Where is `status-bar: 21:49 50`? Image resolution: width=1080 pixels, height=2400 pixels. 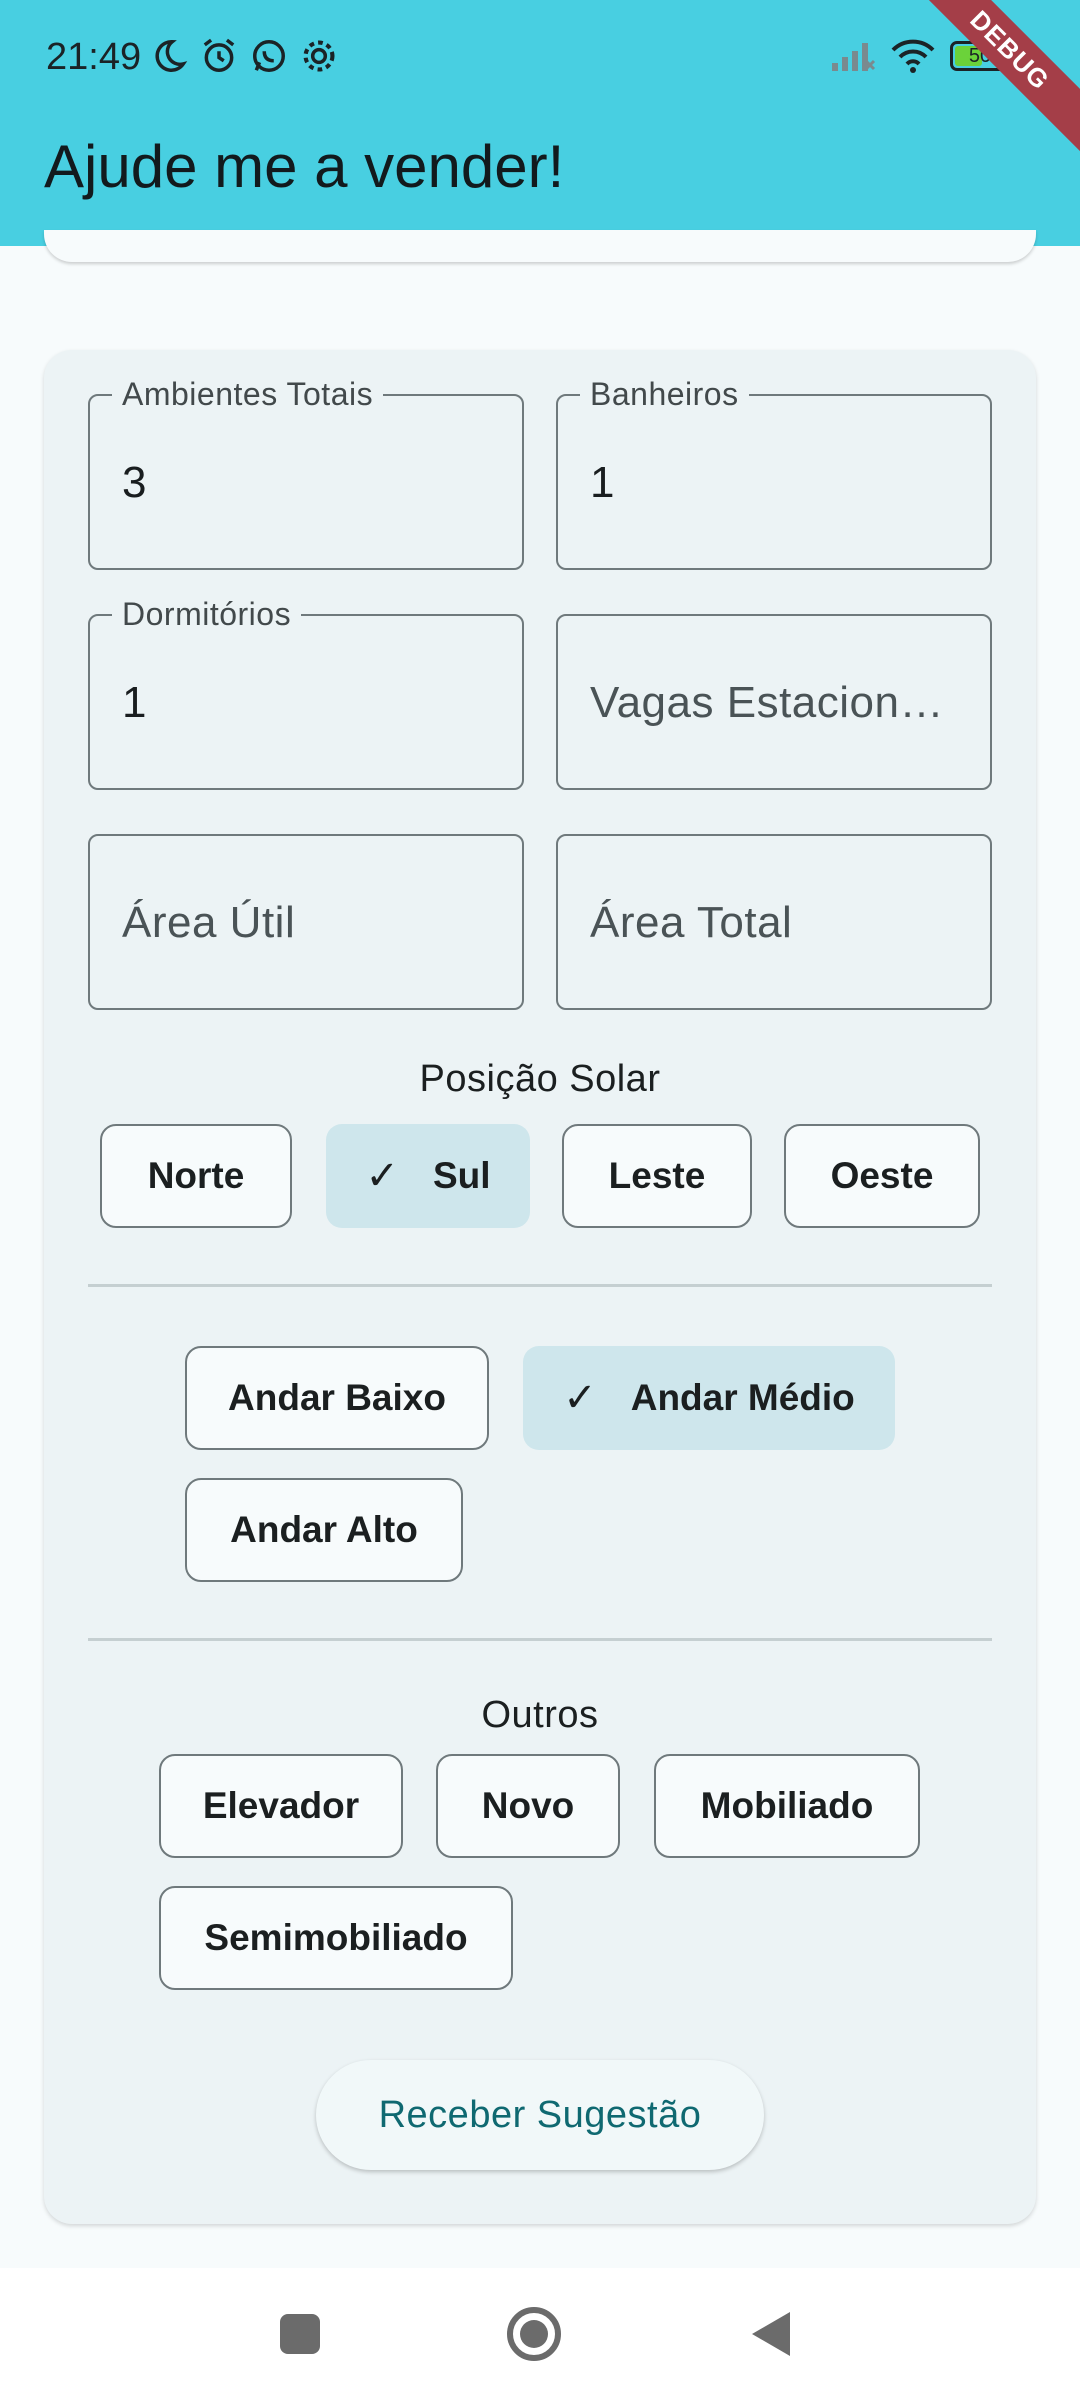 status-bar: 21:49 50 is located at coordinates (540, 58).